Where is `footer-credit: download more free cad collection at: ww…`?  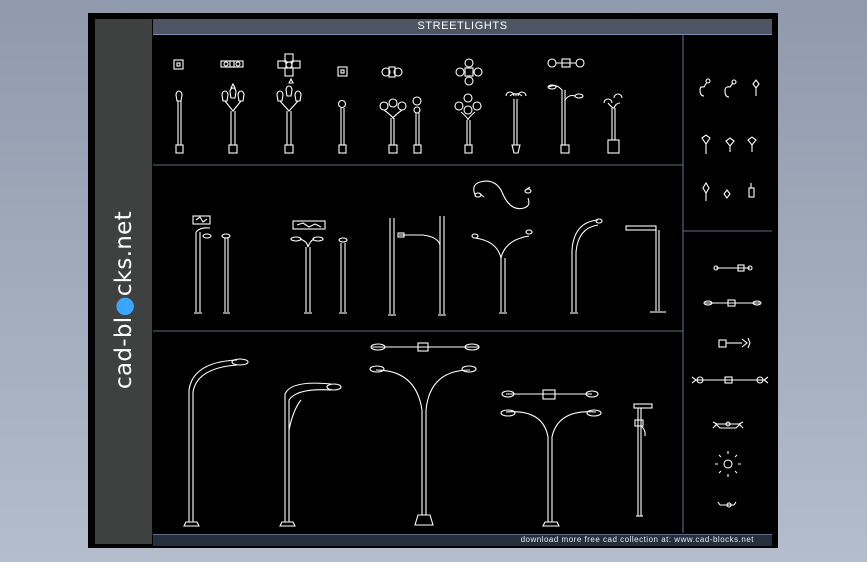 footer-credit: download more free cad collection at: ww… is located at coordinates (637, 539).